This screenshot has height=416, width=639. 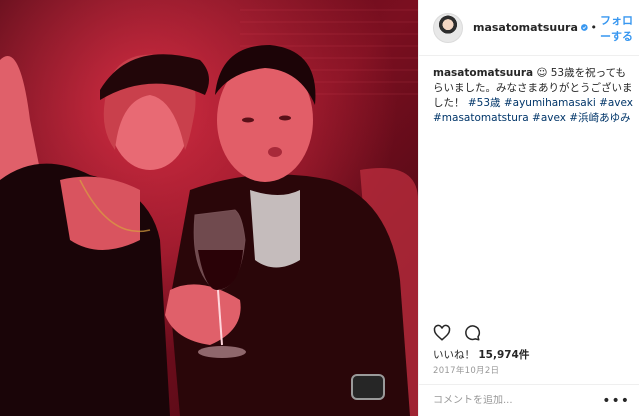 I want to click on post-actions, so click(x=457, y=333).